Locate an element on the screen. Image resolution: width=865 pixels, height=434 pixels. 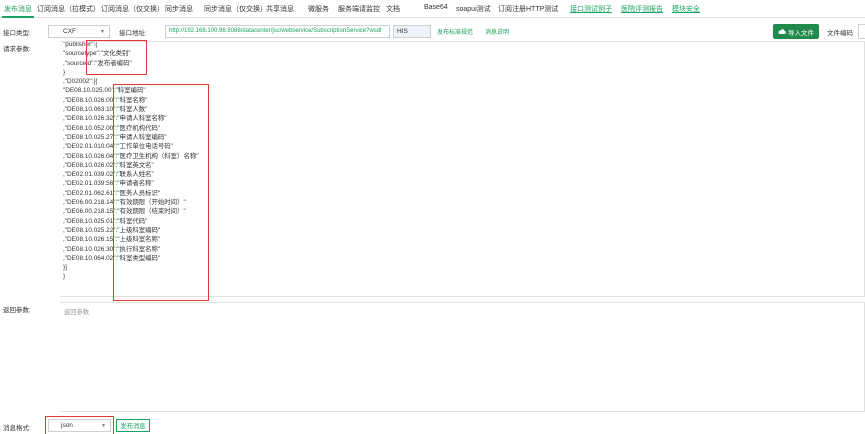
publish-message-button: 发布消息 is located at coordinates (133, 425).